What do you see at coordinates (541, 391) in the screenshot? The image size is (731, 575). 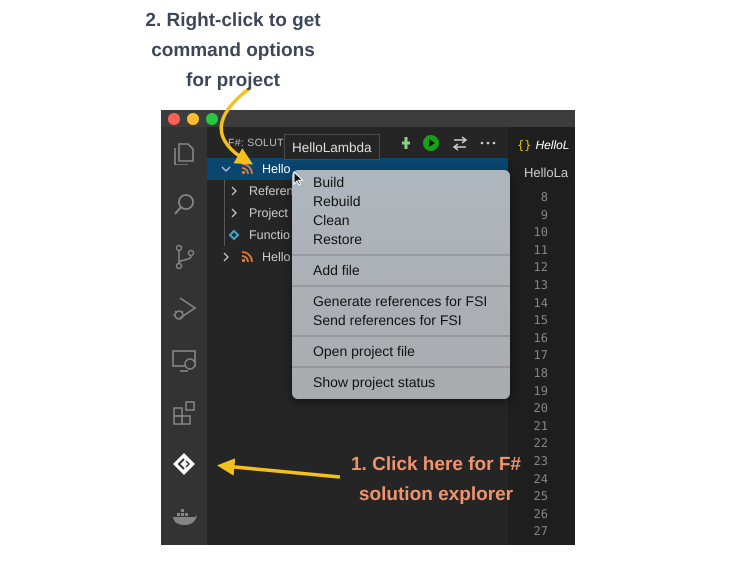 I see `line-number: 19` at bounding box center [541, 391].